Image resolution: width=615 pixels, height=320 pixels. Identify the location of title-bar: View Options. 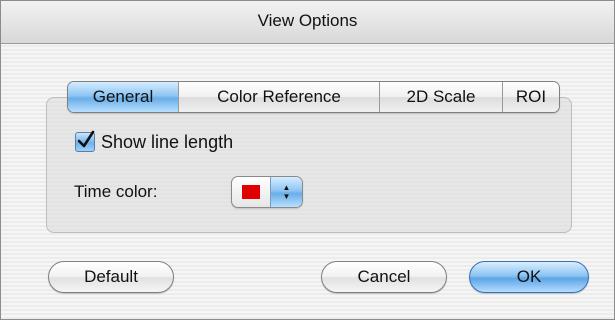
(307, 22).